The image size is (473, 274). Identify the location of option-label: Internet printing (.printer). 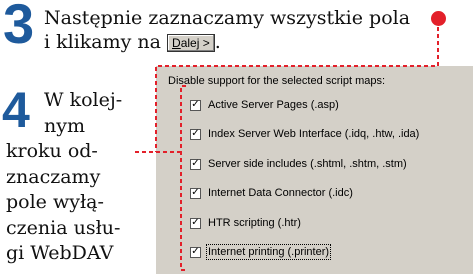
(268, 252).